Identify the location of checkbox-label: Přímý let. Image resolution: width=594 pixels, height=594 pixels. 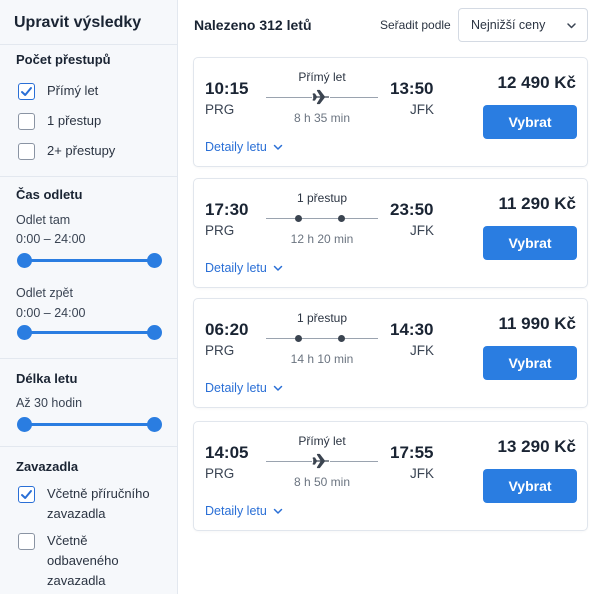
(73, 90).